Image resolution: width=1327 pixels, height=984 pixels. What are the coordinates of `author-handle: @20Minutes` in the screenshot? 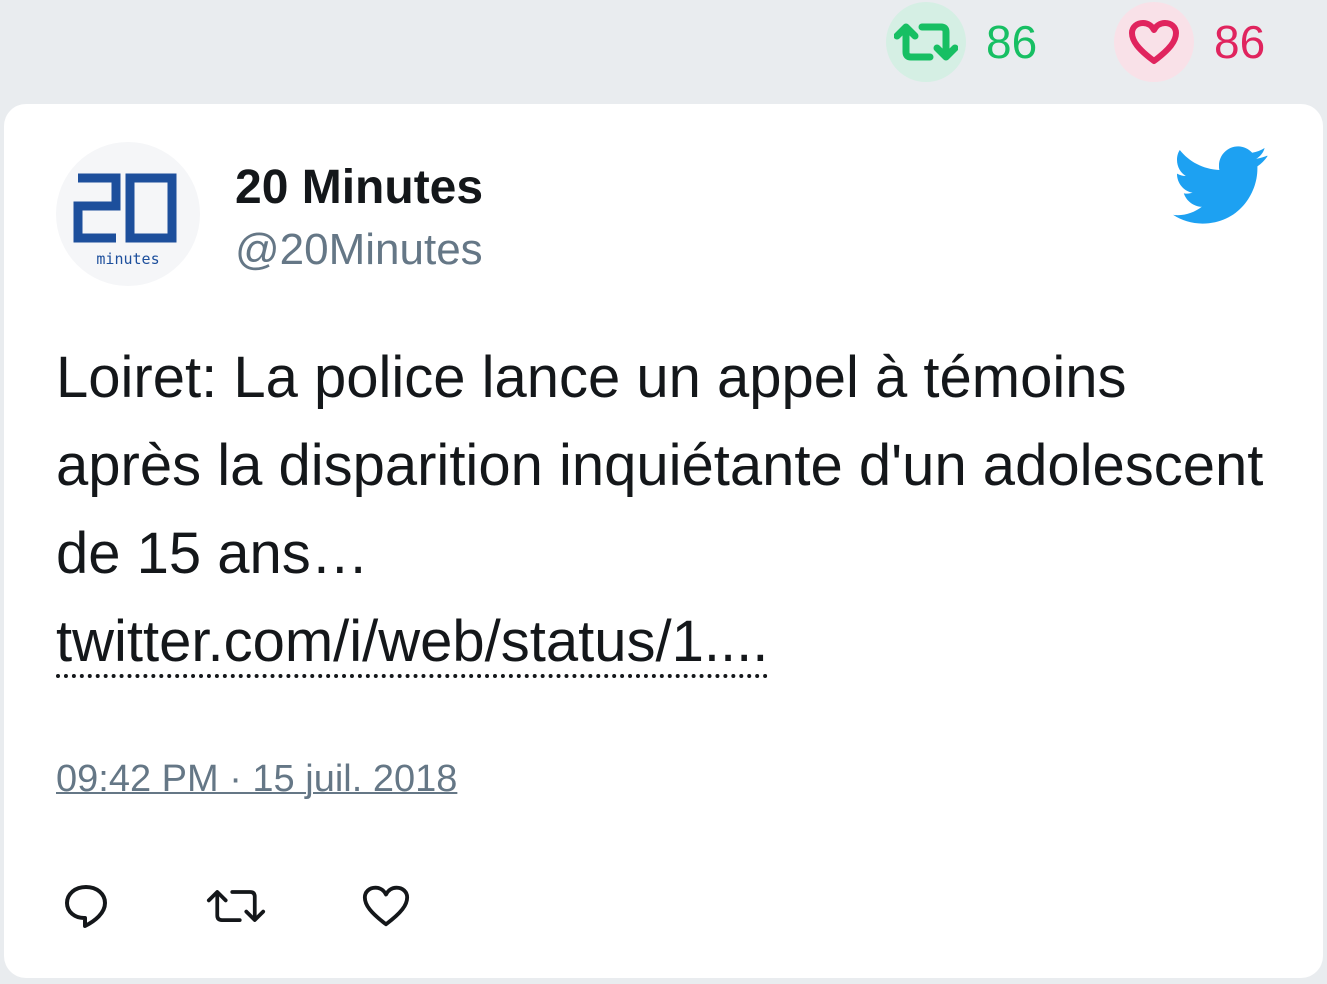 It's located at (359, 250).